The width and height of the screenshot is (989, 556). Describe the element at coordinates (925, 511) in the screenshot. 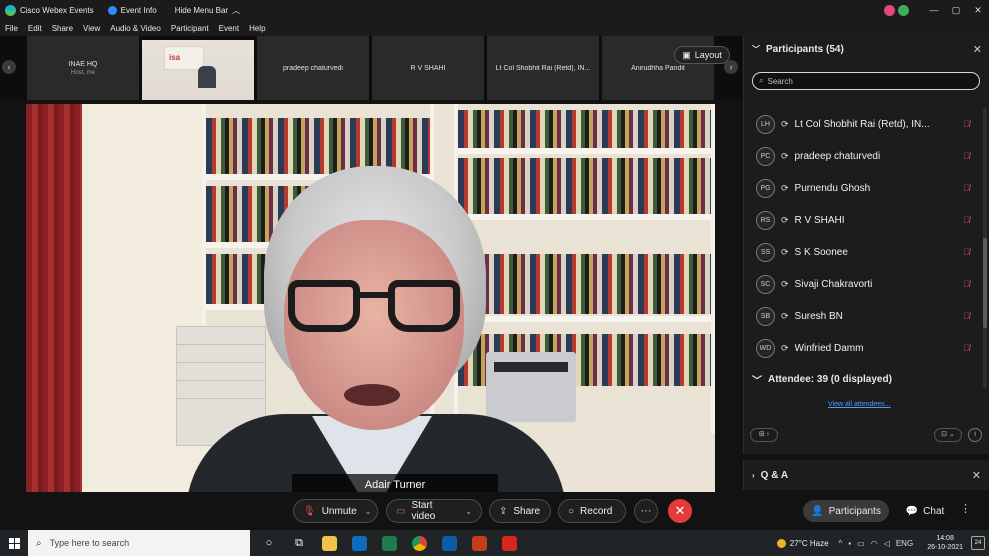

I see `chat-tab-button: 💬 Chat` at that location.